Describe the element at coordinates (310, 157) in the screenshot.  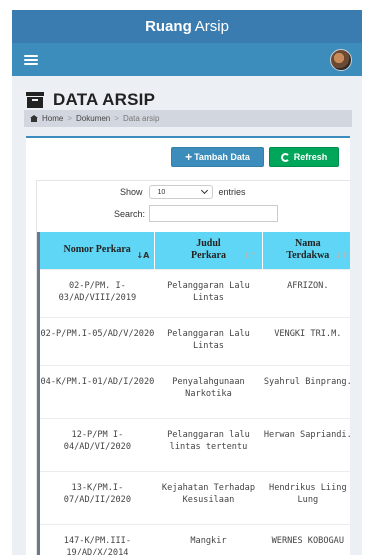
I see `refresh-label: Refresh` at that location.